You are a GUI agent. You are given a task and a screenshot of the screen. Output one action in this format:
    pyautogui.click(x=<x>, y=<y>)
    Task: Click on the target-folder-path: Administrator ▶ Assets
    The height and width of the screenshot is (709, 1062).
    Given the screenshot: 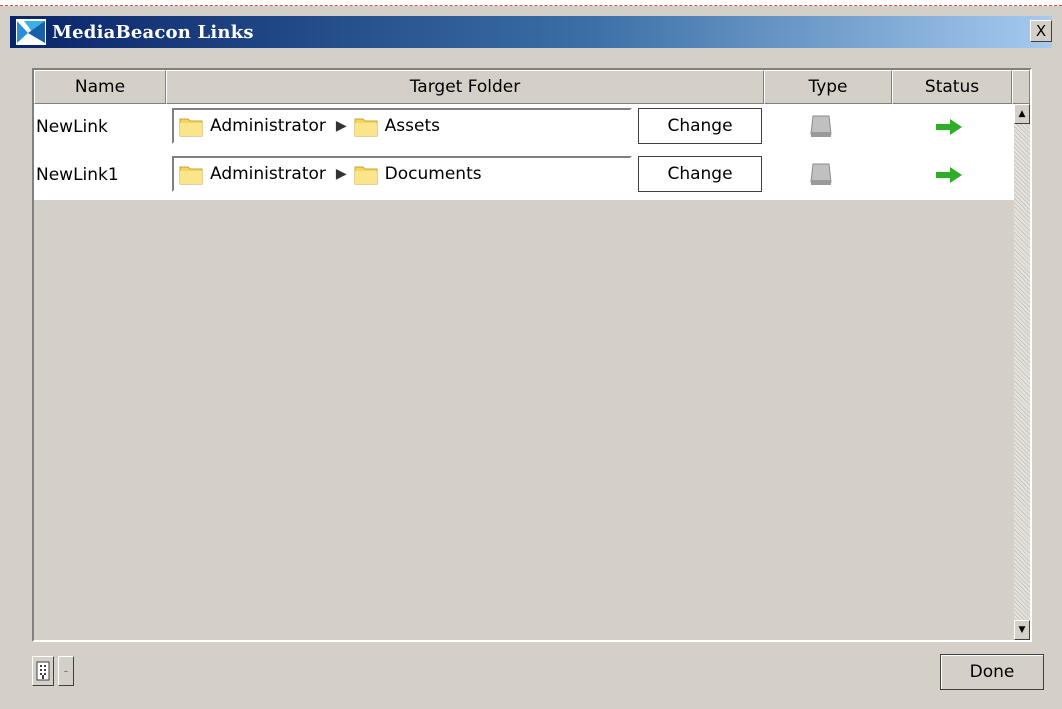 What is the action you would take?
    pyautogui.click(x=402, y=126)
    